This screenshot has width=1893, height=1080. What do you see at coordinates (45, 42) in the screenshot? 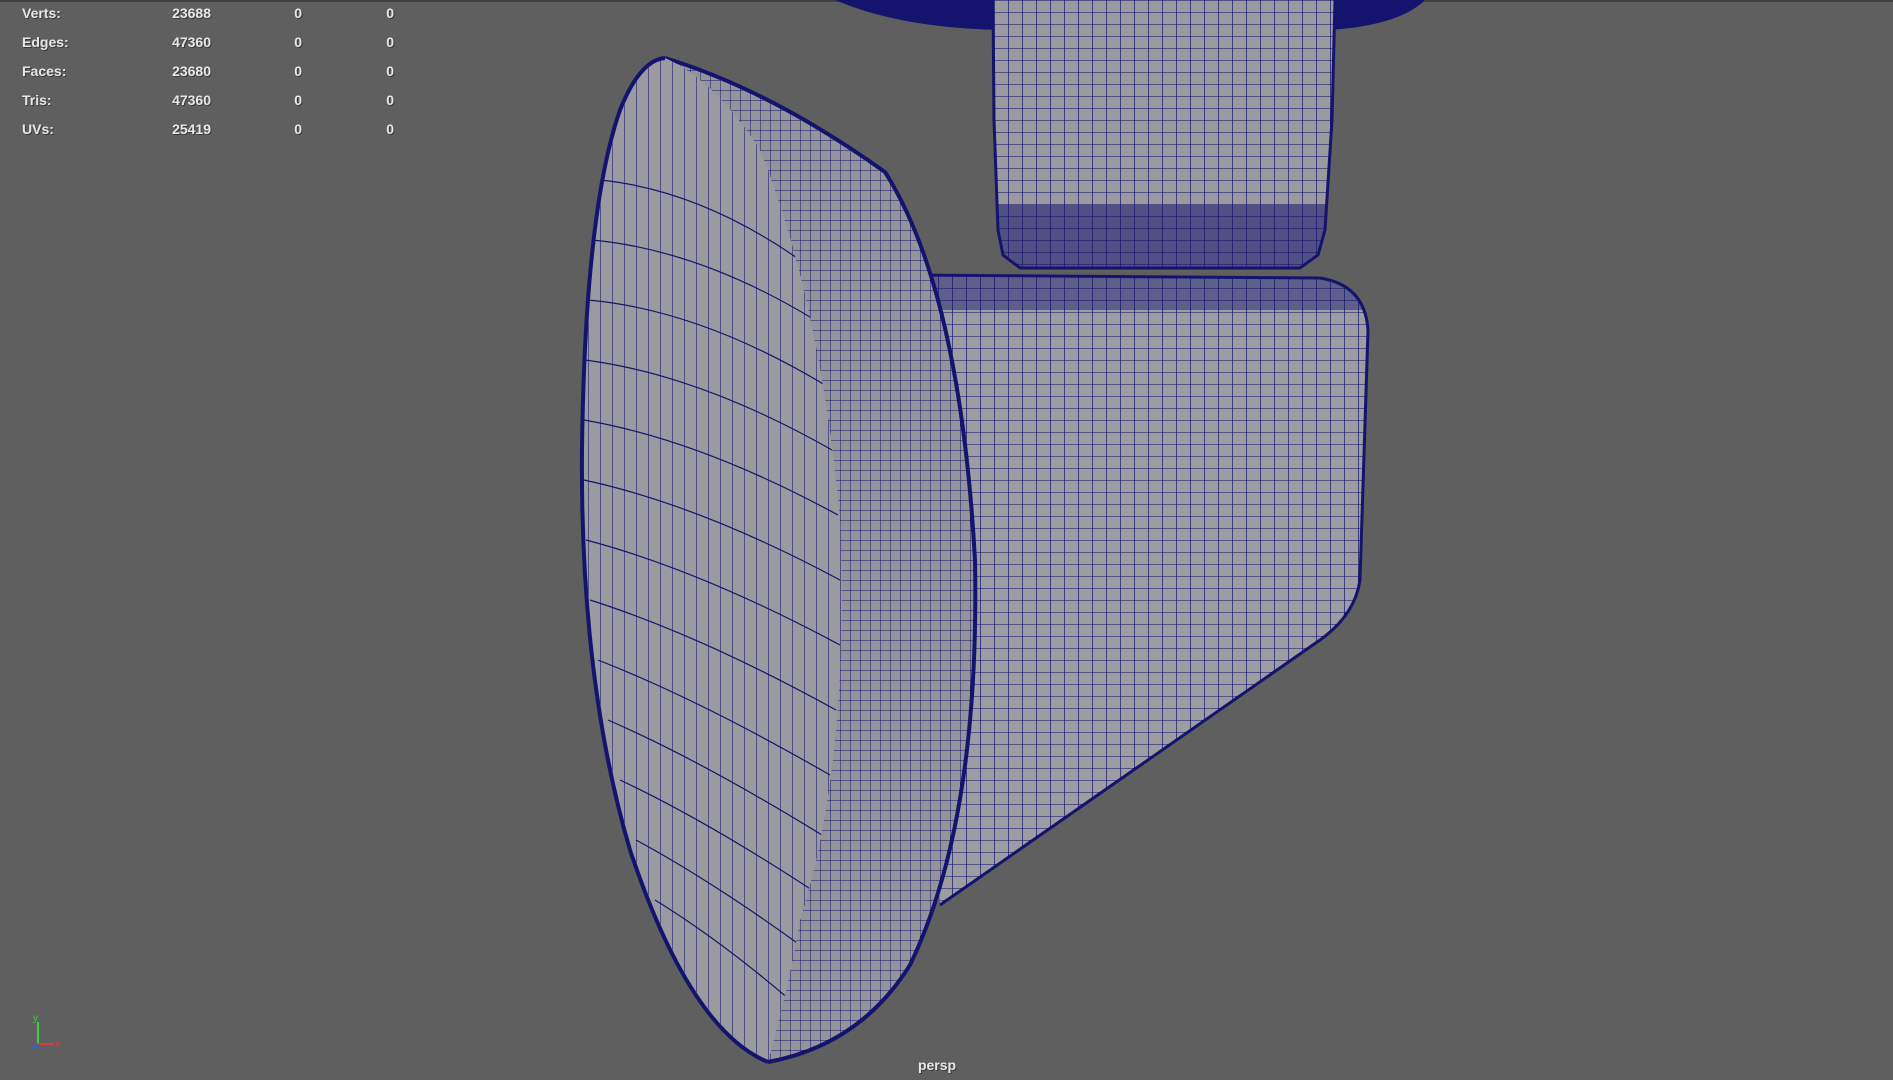
I see `hud-label: Edges:` at bounding box center [45, 42].